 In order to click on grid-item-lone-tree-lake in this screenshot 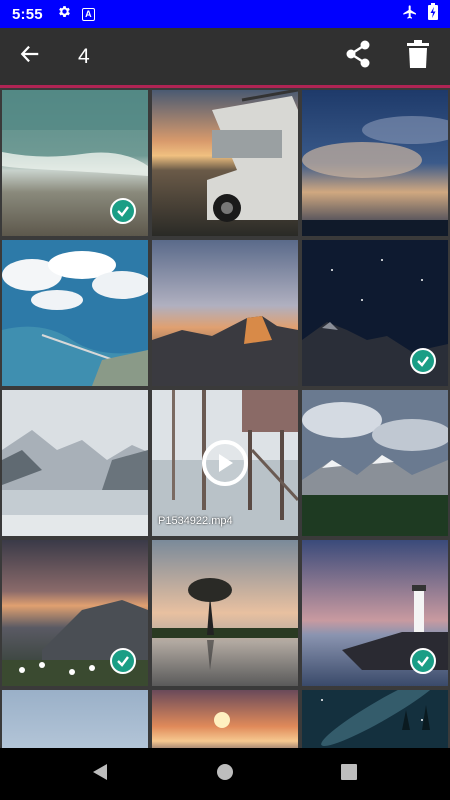, I will do `click(225, 613)`.